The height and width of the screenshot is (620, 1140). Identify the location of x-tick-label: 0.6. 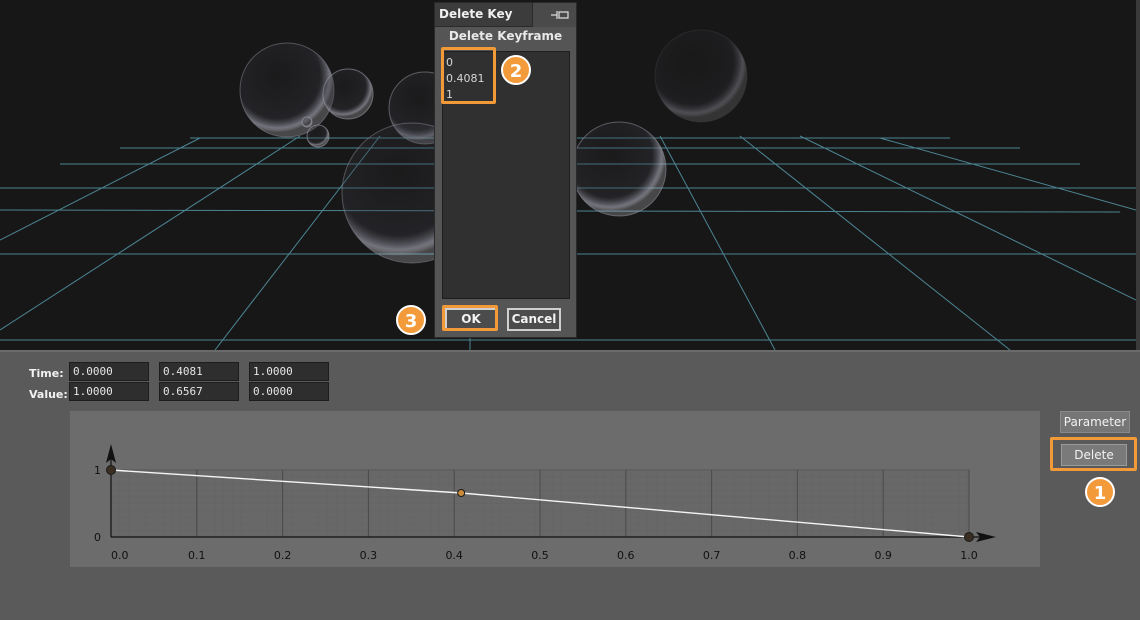
(626, 555).